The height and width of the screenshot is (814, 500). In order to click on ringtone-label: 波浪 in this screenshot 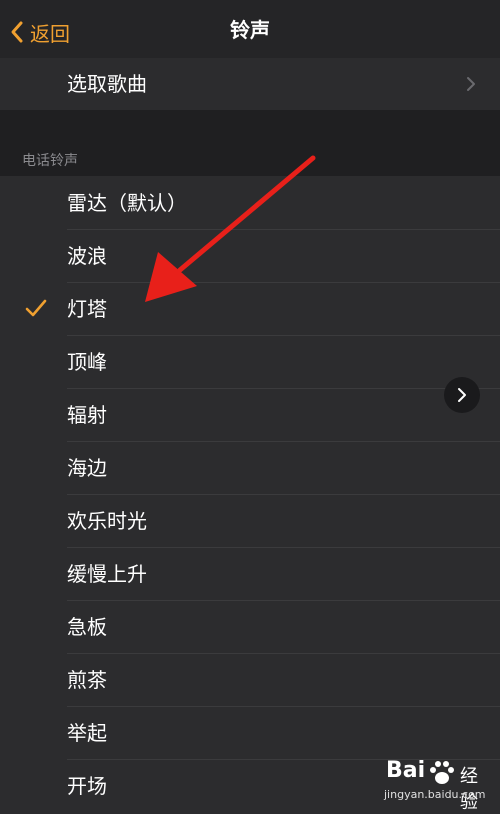, I will do `click(87, 256)`.